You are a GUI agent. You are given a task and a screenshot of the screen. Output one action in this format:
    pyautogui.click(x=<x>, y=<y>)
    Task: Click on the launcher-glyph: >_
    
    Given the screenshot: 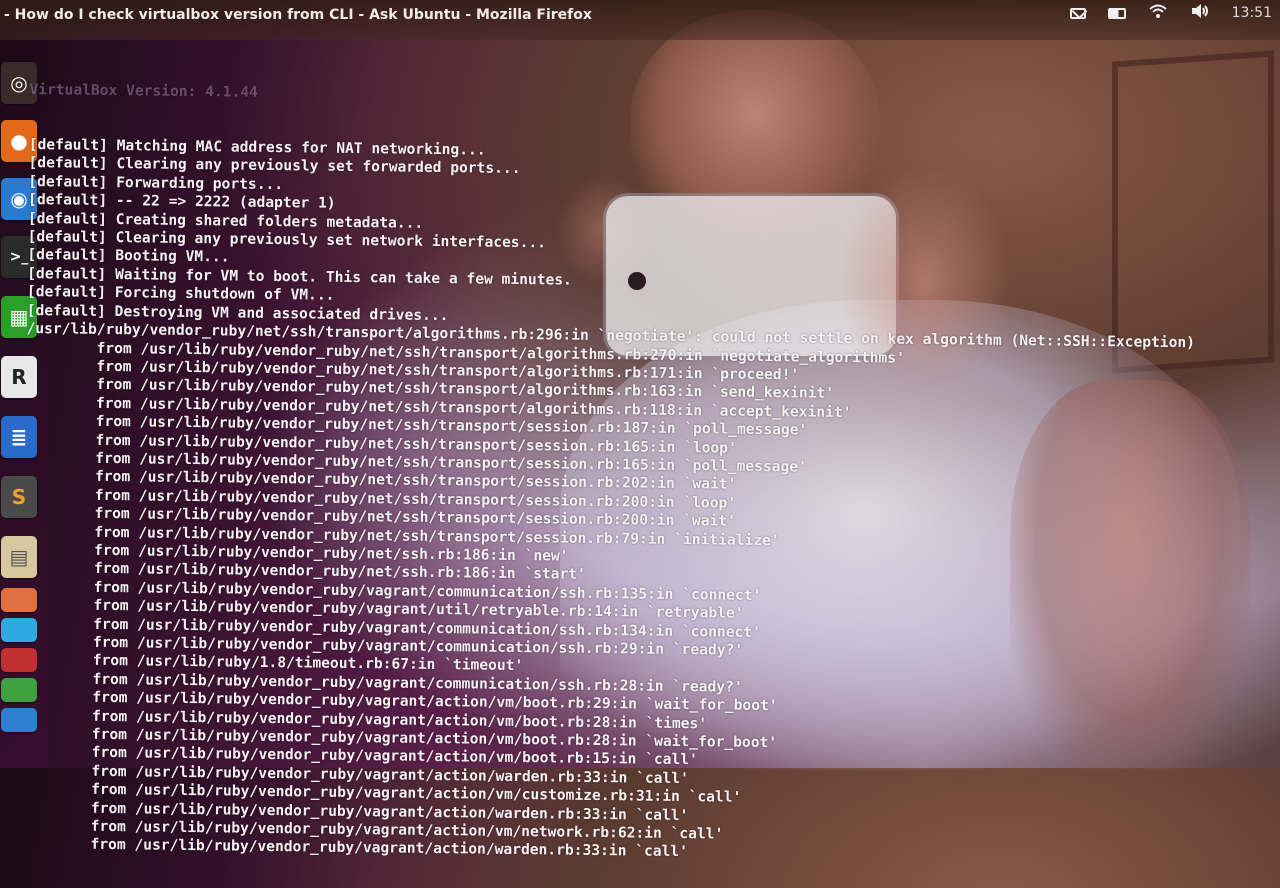 What is the action you would take?
    pyautogui.click(x=19, y=257)
    